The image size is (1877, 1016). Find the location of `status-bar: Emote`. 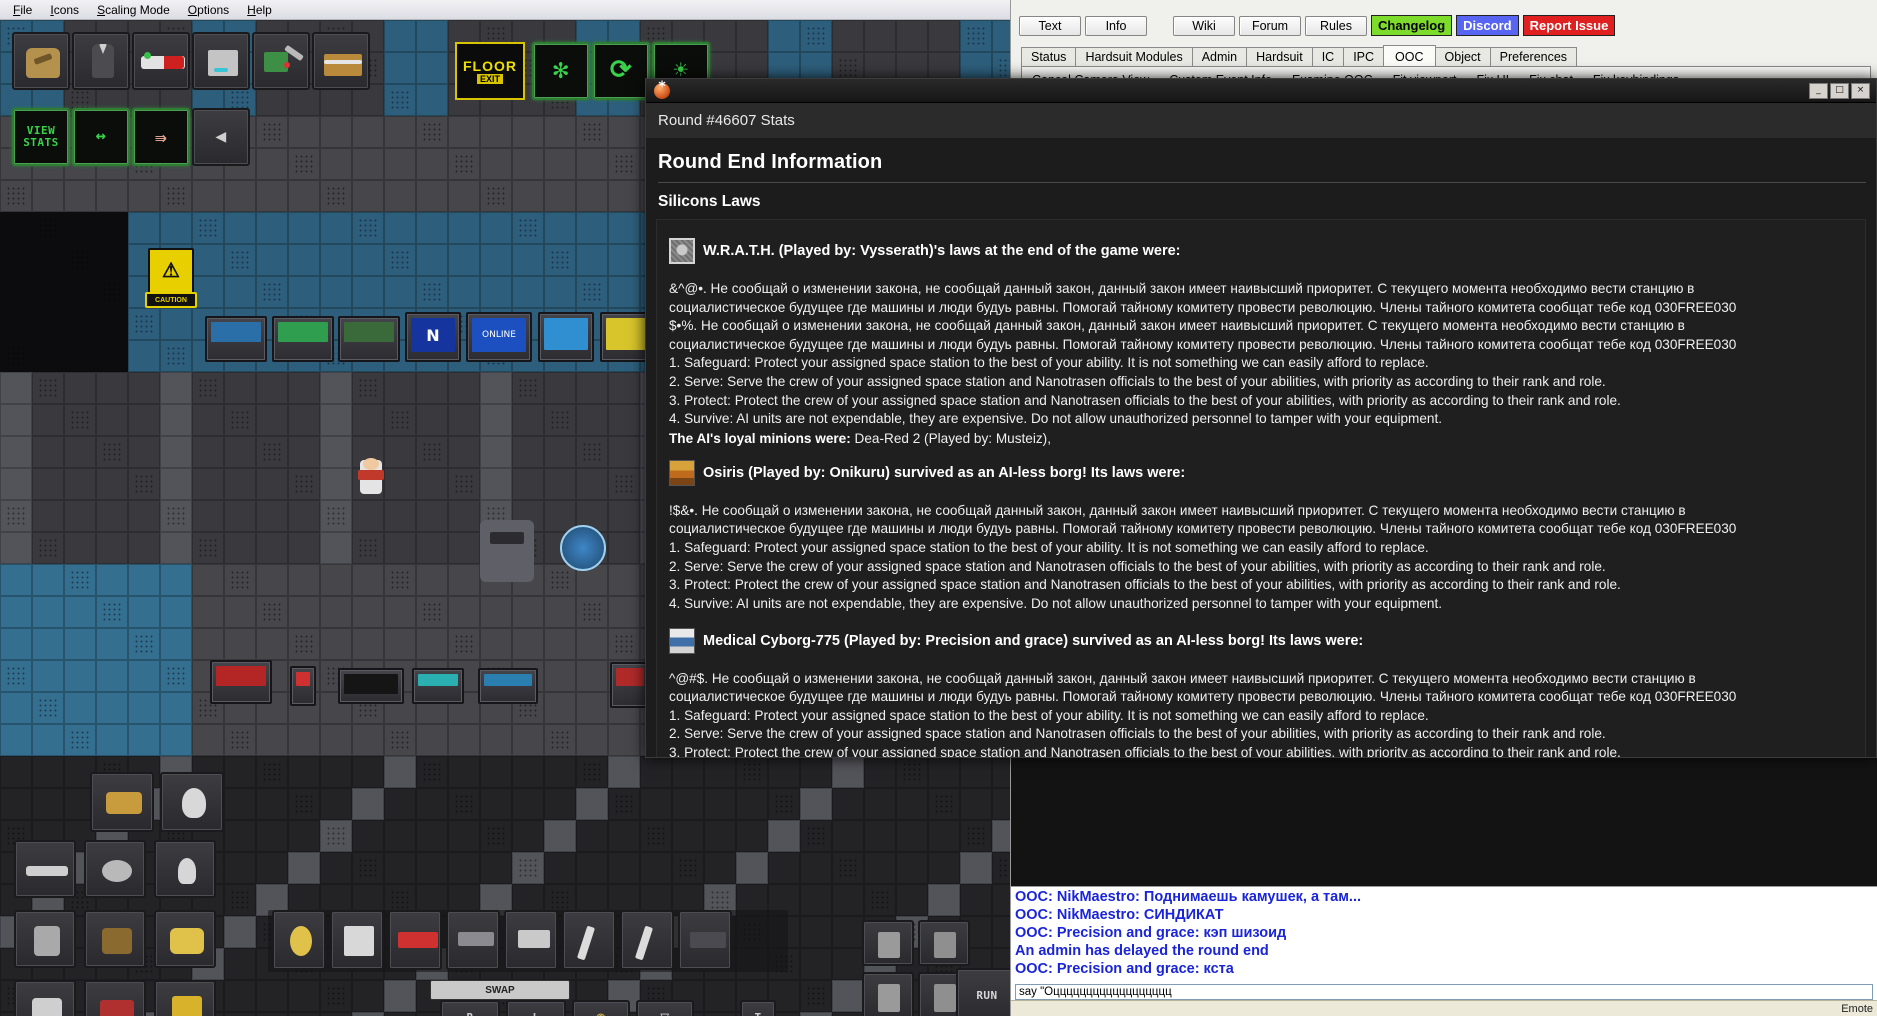

status-bar: Emote is located at coordinates (1444, 1008).